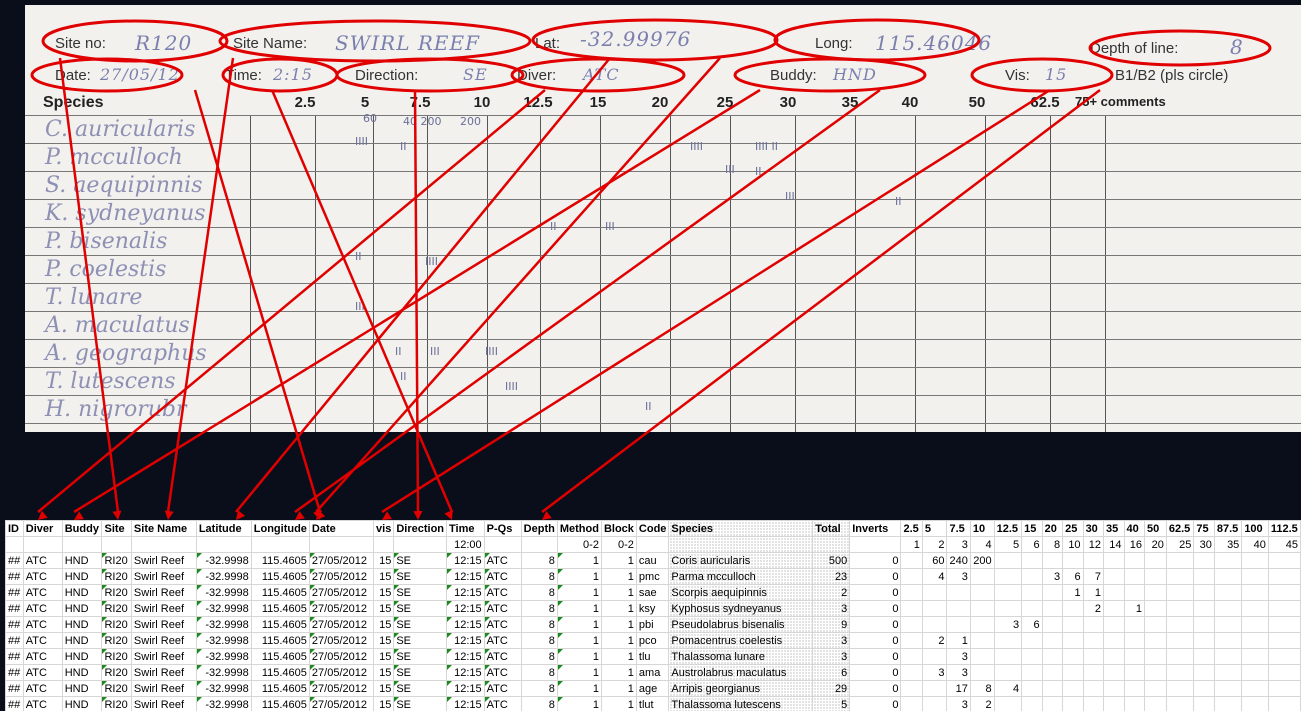  What do you see at coordinates (82, 528) in the screenshot?
I see `table-cell: Buddy` at bounding box center [82, 528].